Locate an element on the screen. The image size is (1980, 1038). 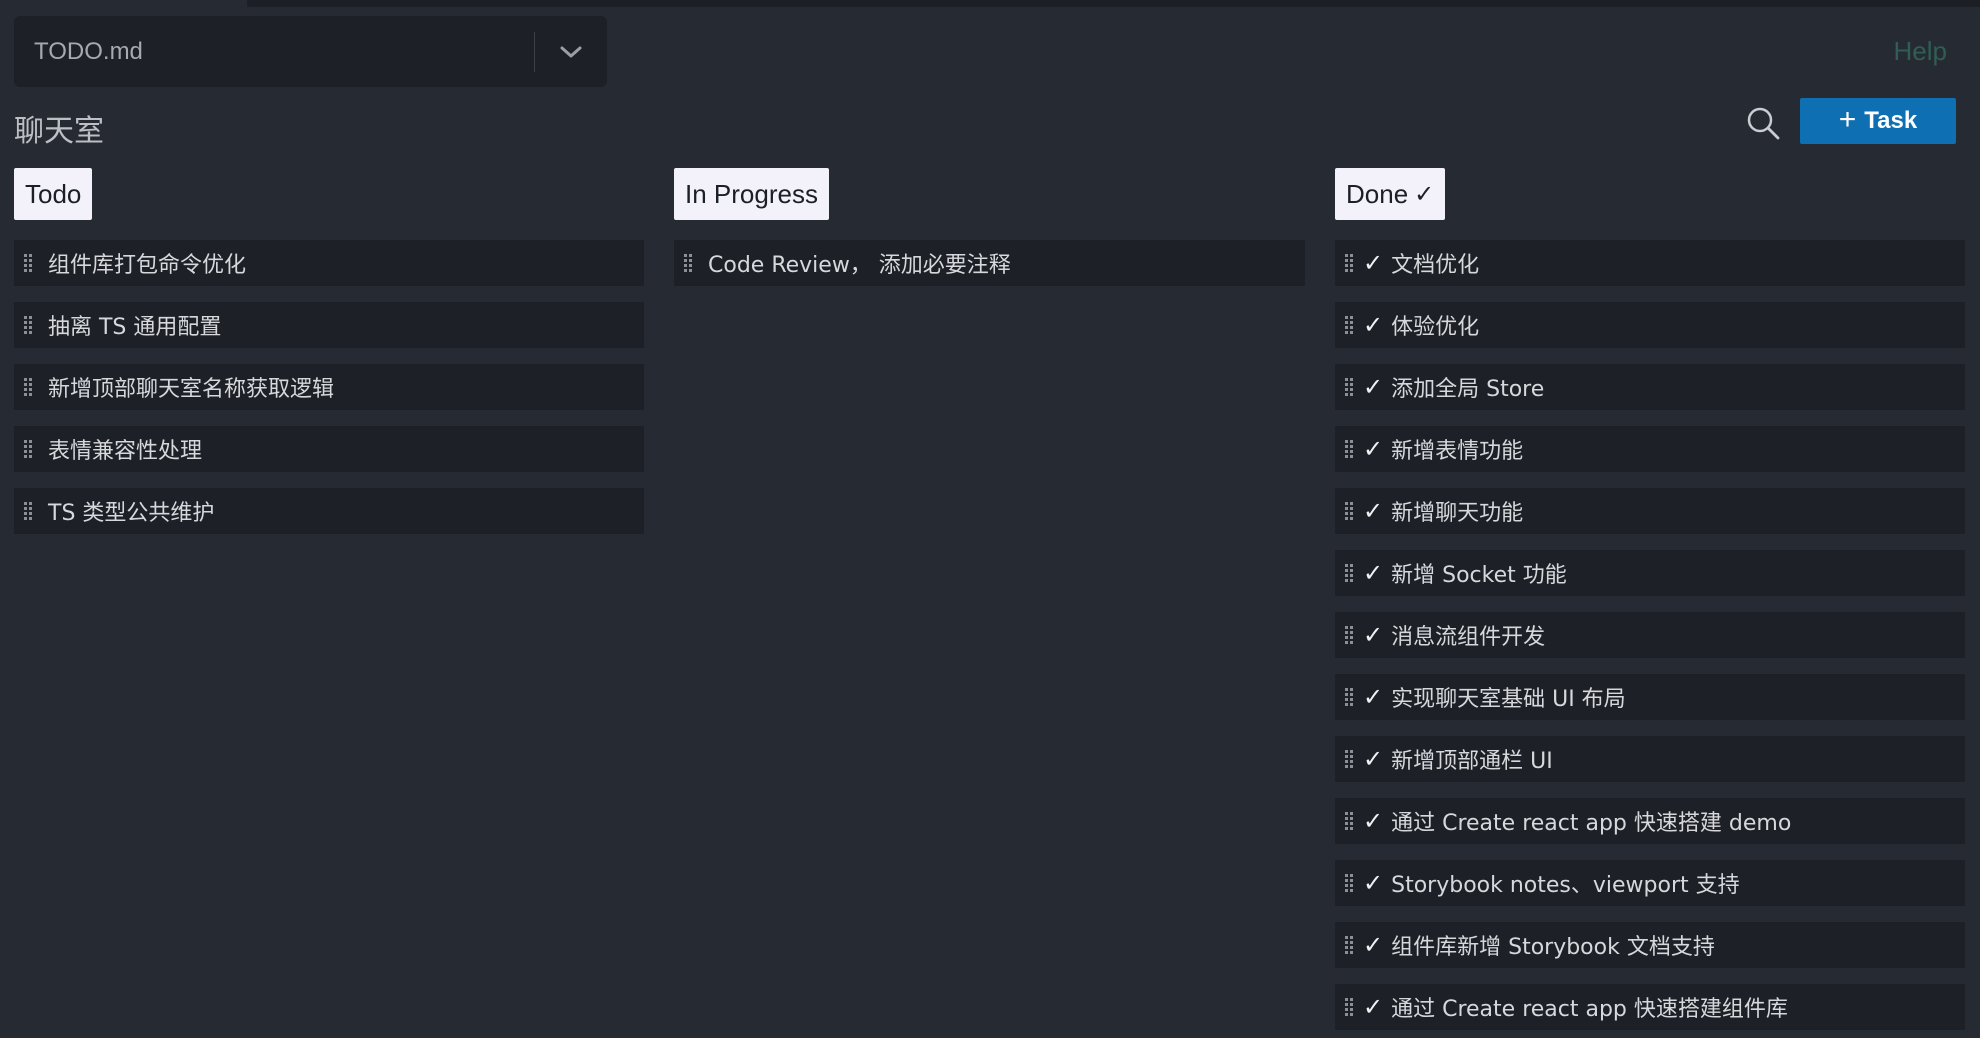
task-card-text: 表情兼容性处理 is located at coordinates (125, 451).